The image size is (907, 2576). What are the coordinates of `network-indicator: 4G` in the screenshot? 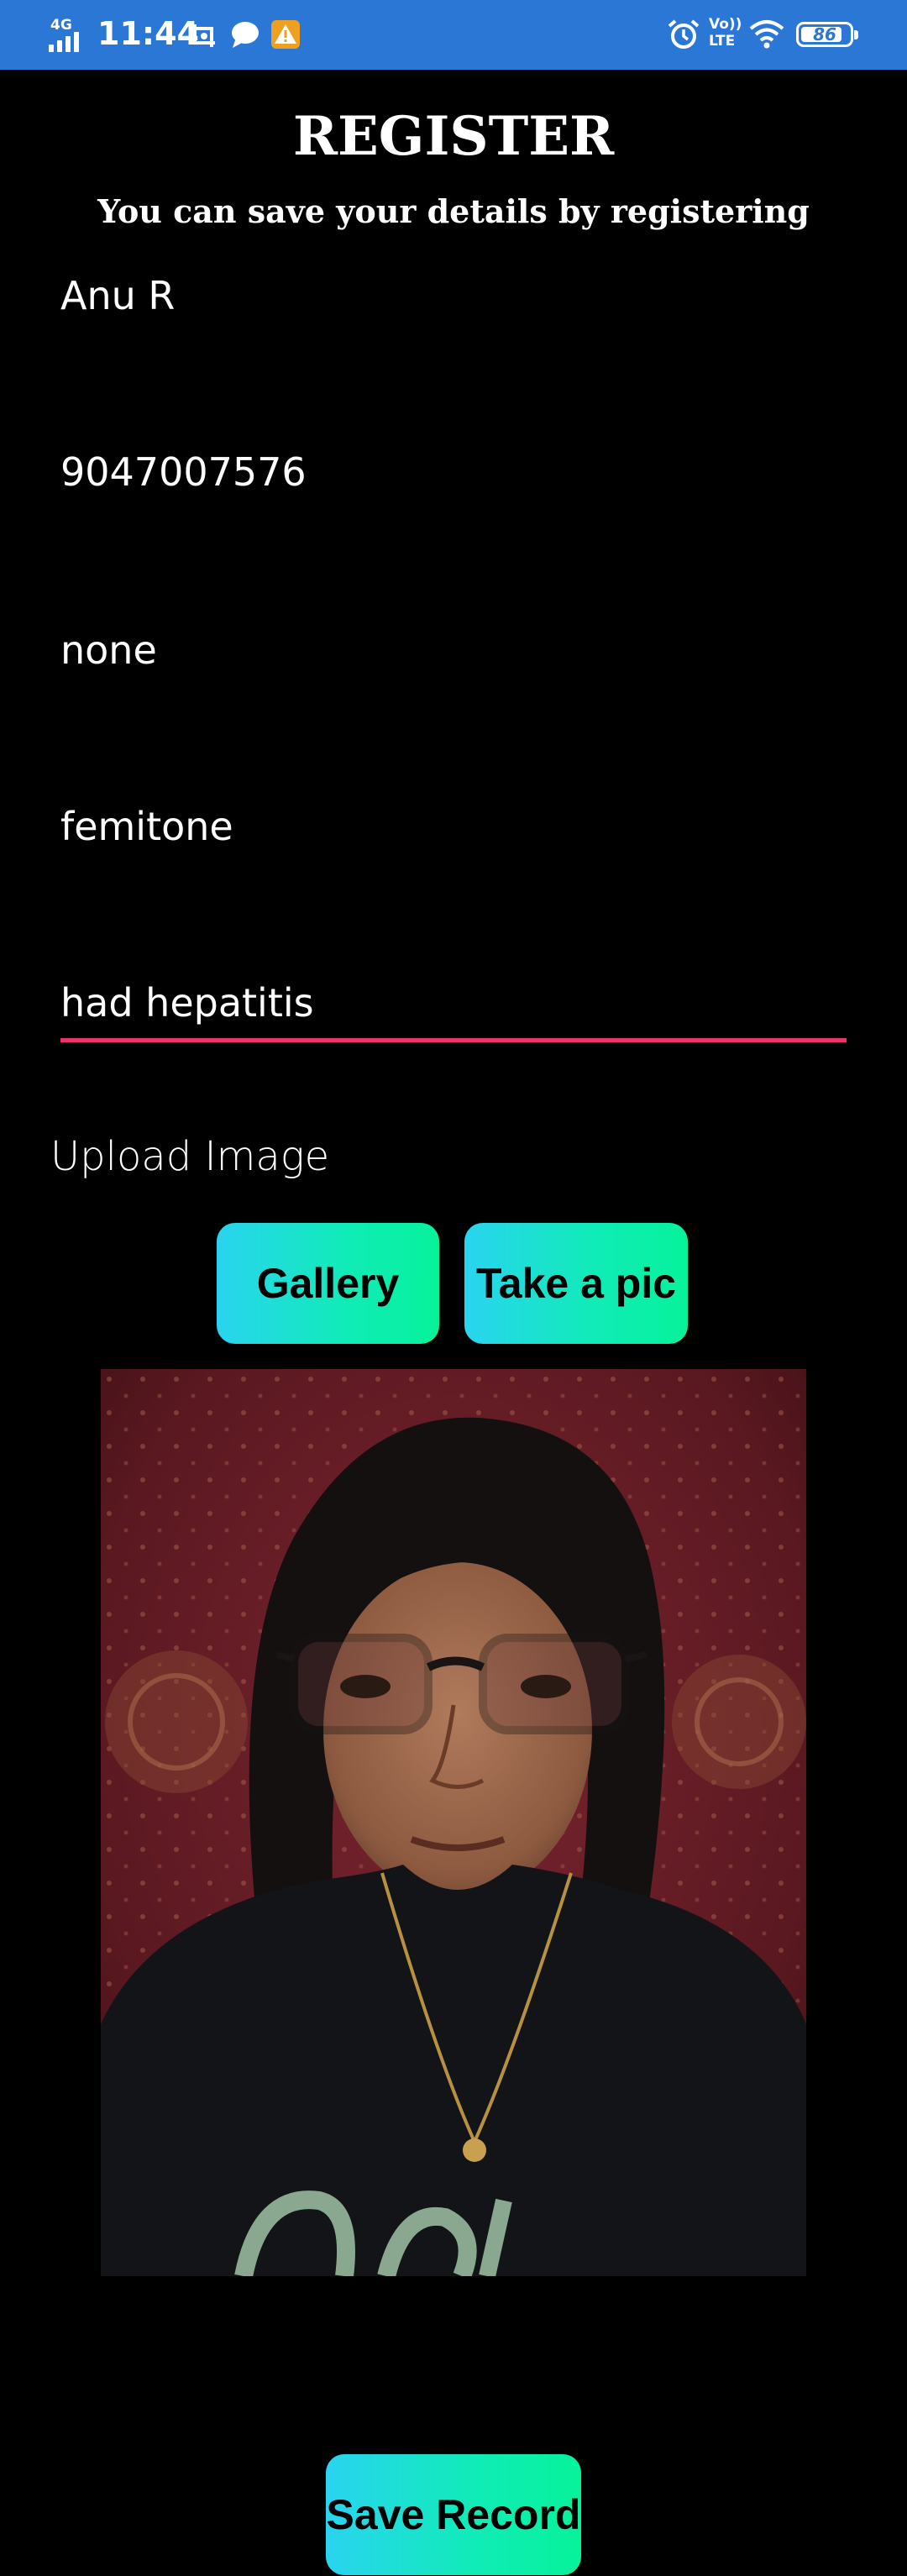 It's located at (64, 32).